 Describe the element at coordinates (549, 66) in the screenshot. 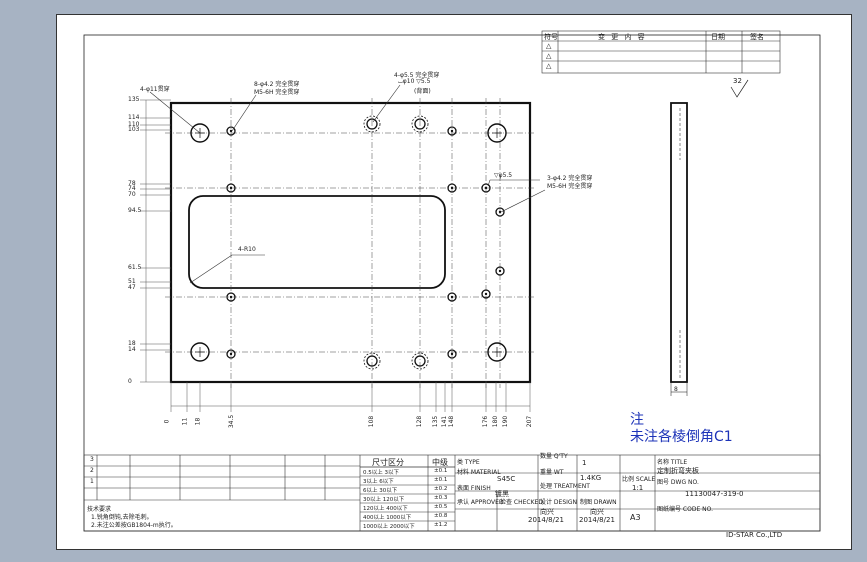

I see `rev-row-3: △` at that location.